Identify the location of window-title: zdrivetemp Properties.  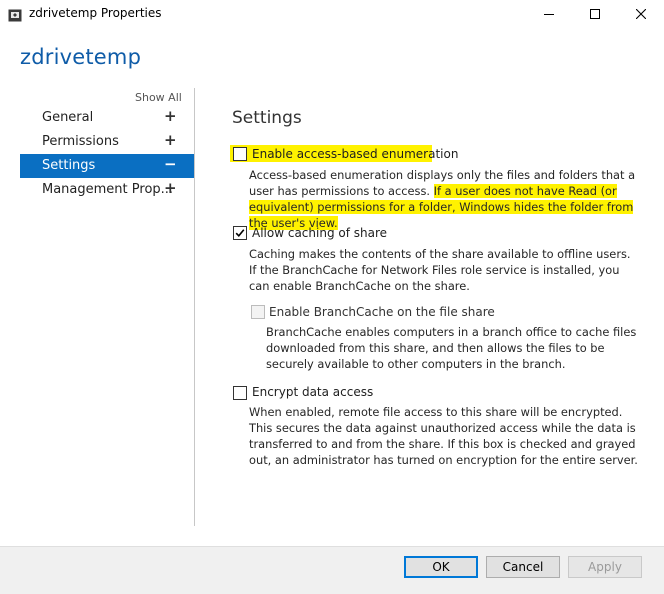
(95, 13).